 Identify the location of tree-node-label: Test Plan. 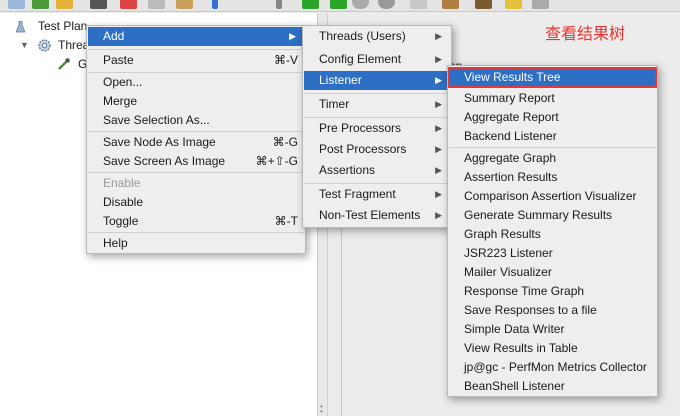
(63, 26).